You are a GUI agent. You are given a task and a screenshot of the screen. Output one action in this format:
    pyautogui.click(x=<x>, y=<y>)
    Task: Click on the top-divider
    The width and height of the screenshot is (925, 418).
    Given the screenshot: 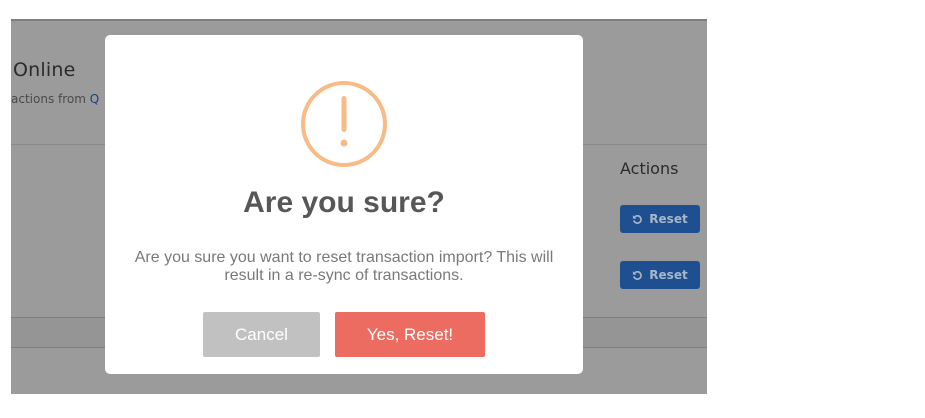 What is the action you would take?
    pyautogui.click(x=359, y=20)
    